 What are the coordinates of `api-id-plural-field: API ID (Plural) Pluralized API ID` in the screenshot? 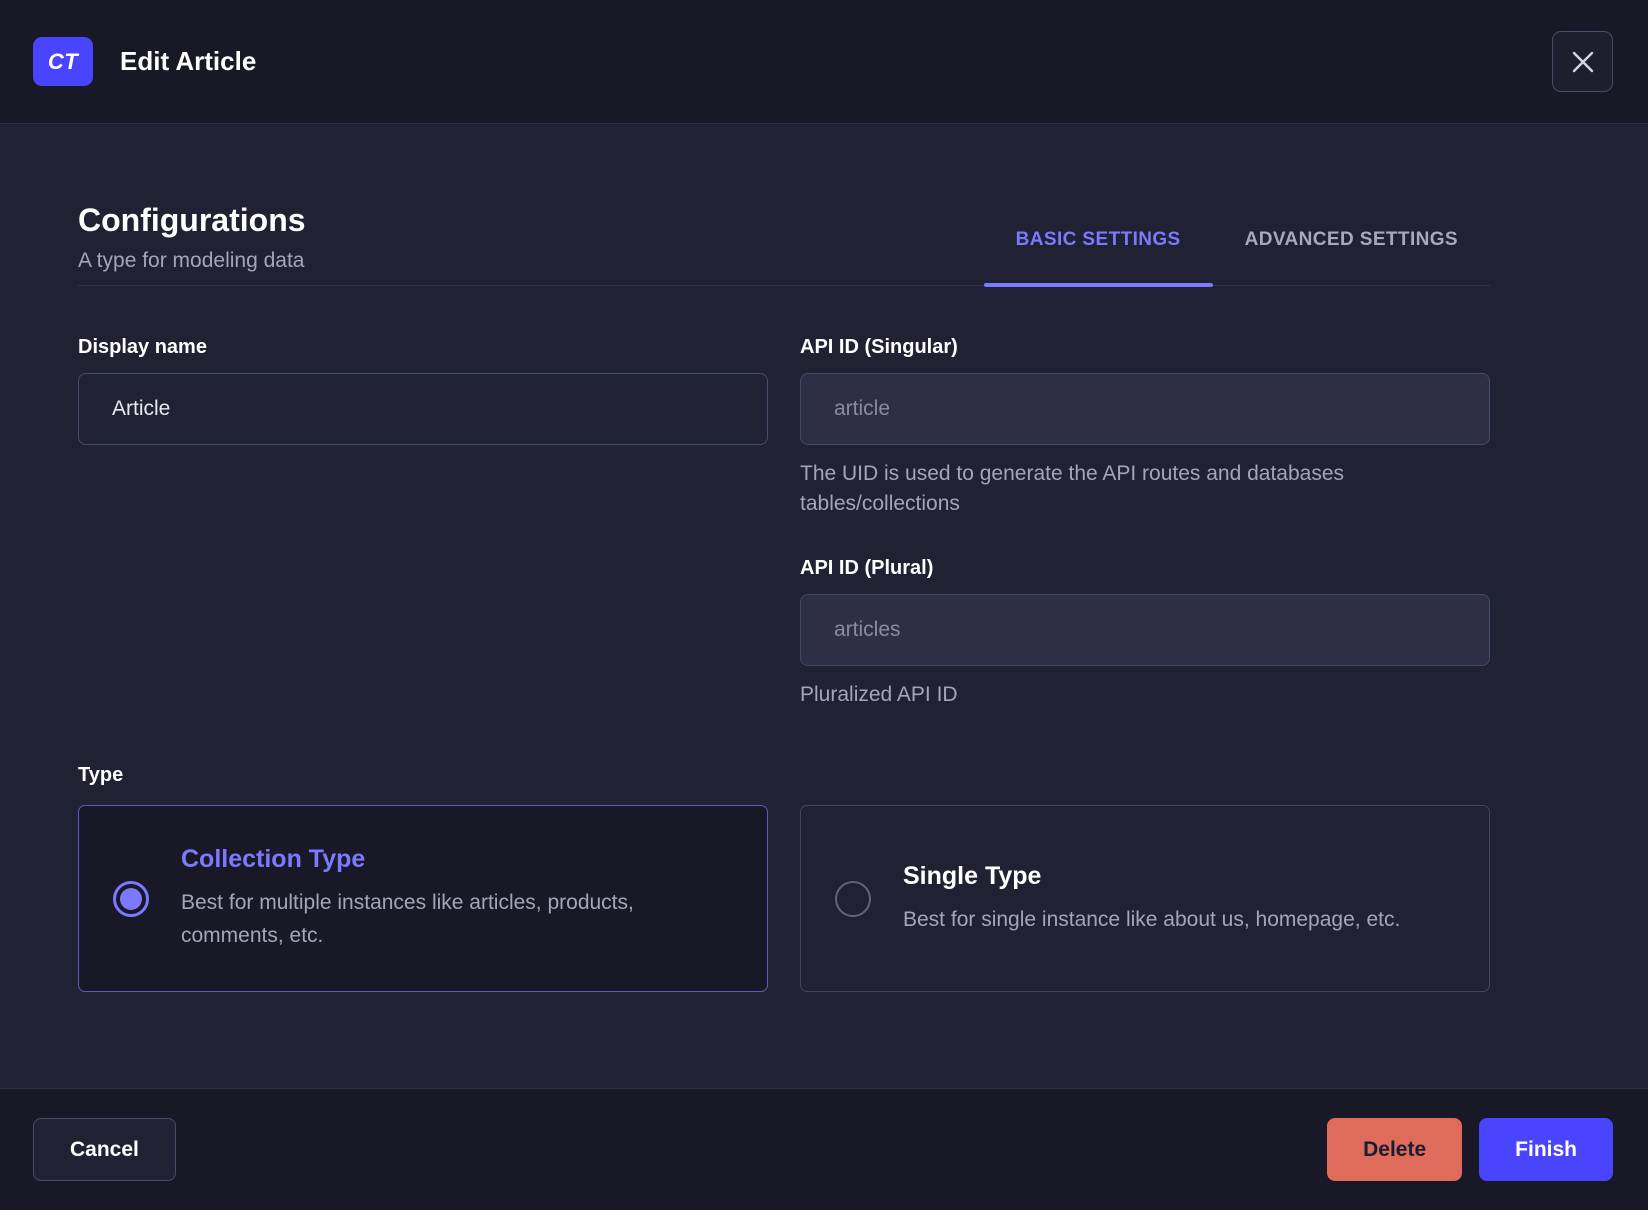 It's located at (1145, 633).